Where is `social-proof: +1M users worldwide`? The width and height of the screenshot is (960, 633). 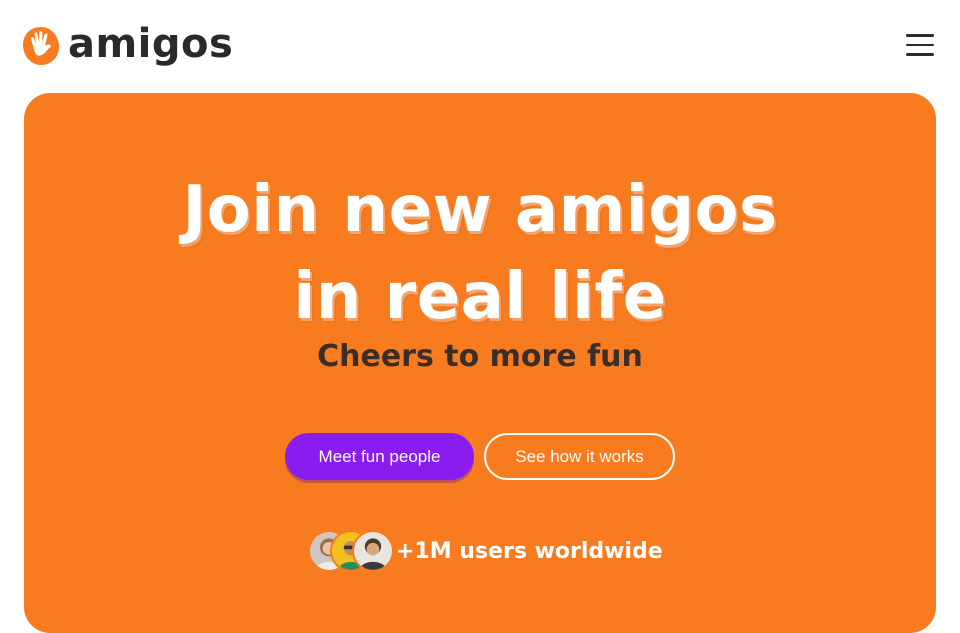 social-proof: +1M users worldwide is located at coordinates (486, 551).